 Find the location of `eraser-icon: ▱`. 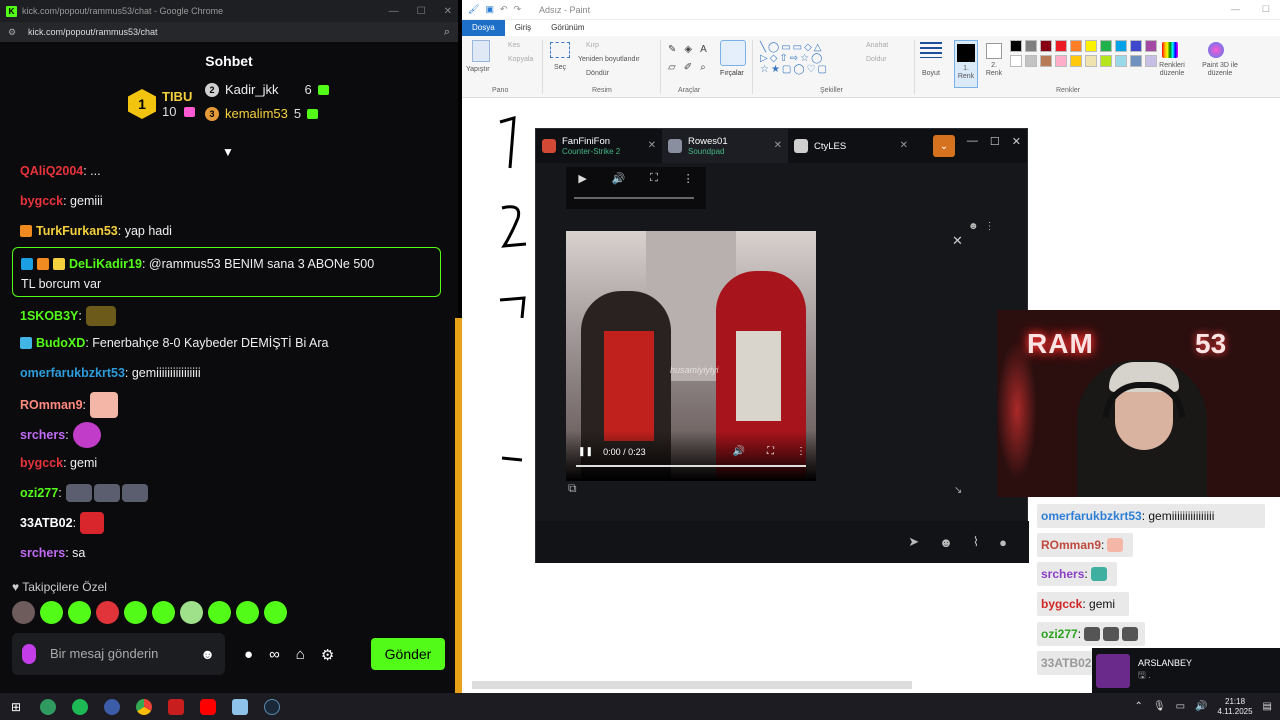

eraser-icon: ▱ is located at coordinates (672, 67).